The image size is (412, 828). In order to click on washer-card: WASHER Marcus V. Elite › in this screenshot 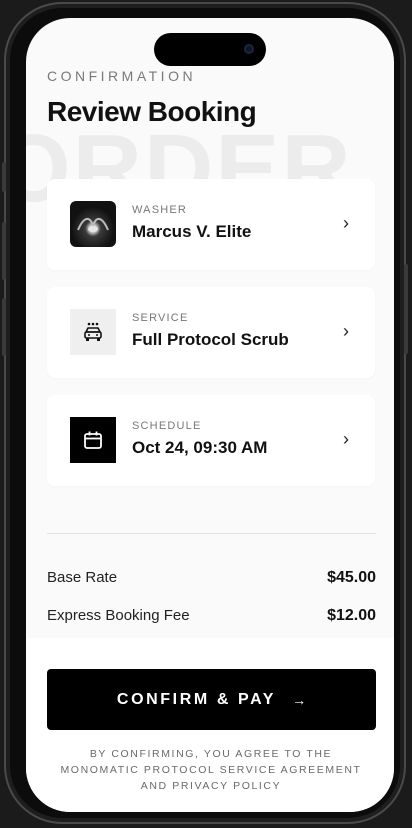, I will do `click(211, 224)`.